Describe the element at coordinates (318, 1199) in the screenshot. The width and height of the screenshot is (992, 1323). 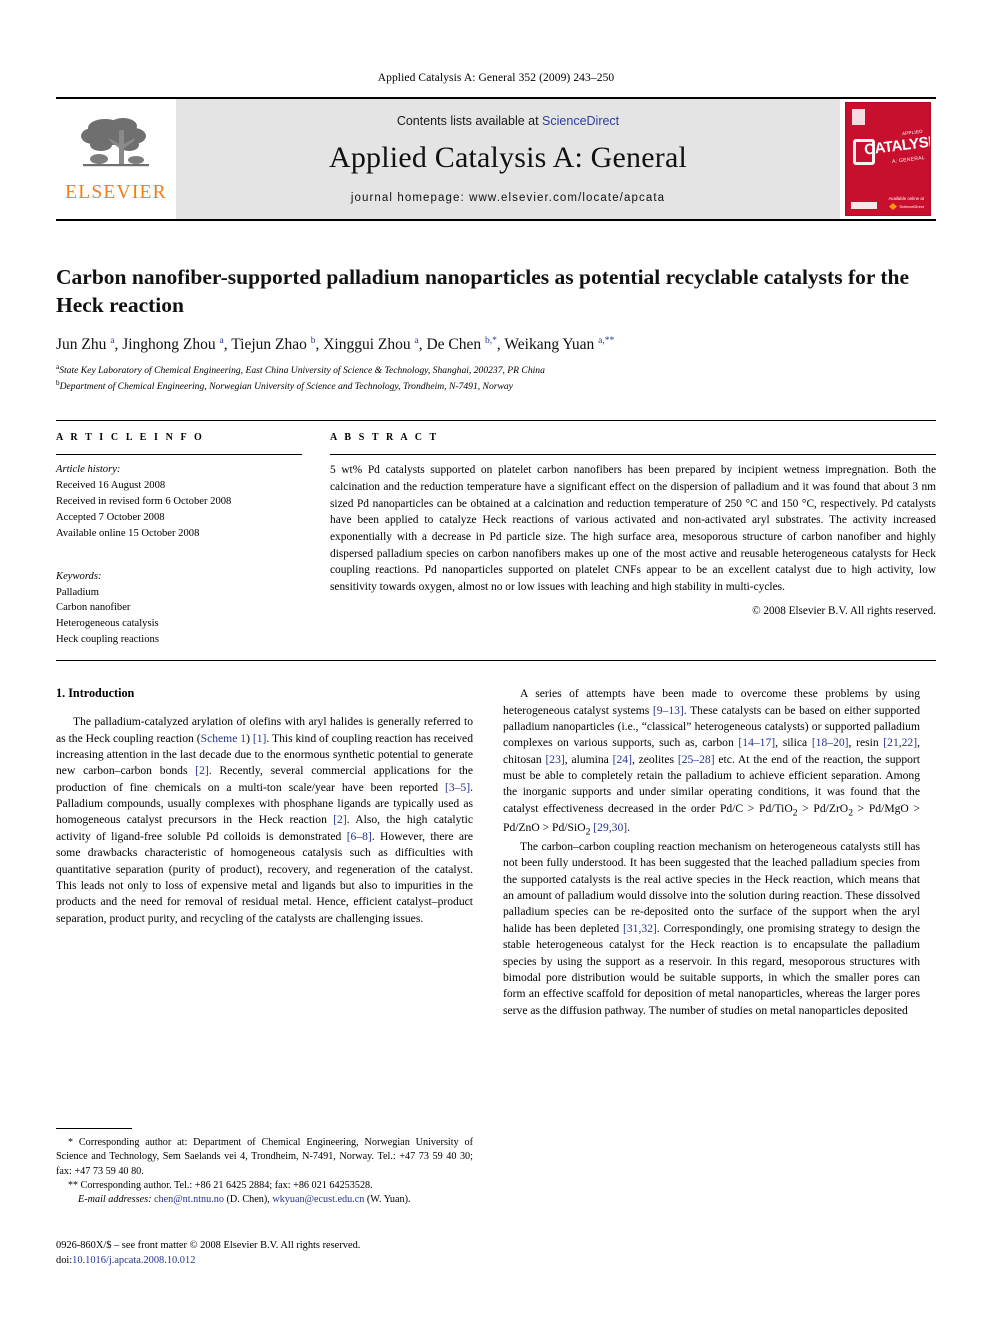
I see `email-link-yuan: wkyuan@ecust.edu.cn` at that location.